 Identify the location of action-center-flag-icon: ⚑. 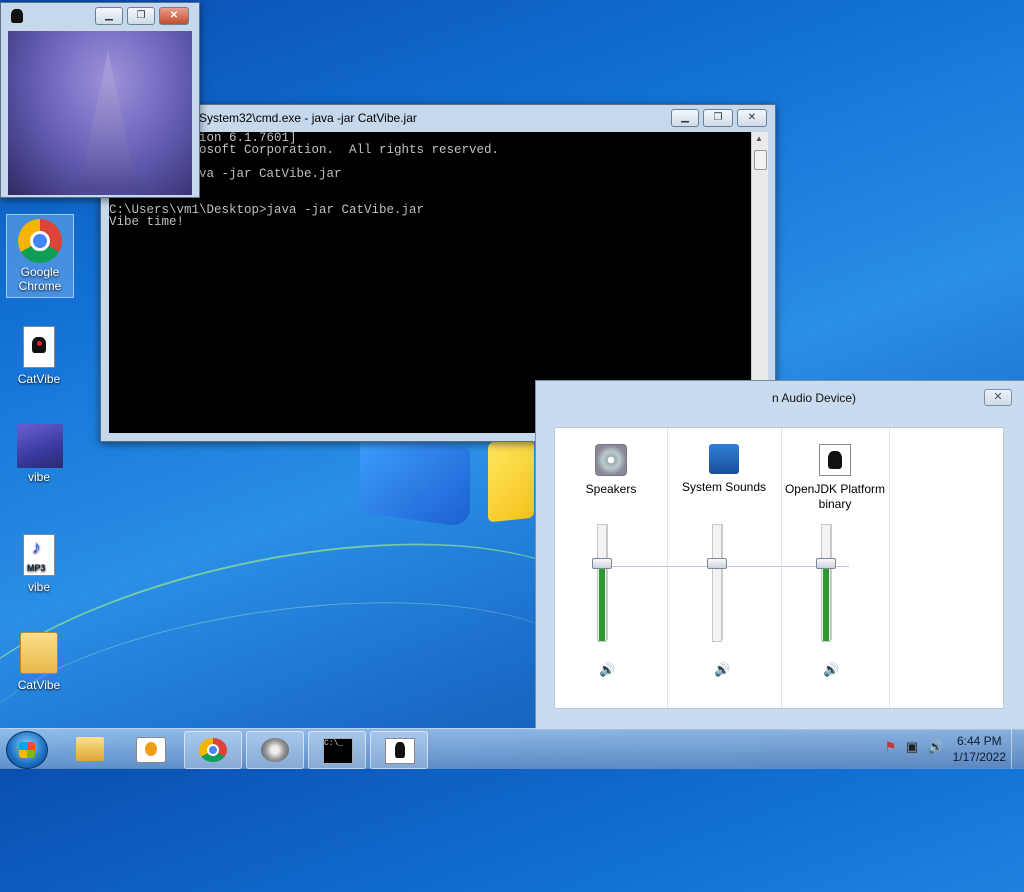
(891, 746).